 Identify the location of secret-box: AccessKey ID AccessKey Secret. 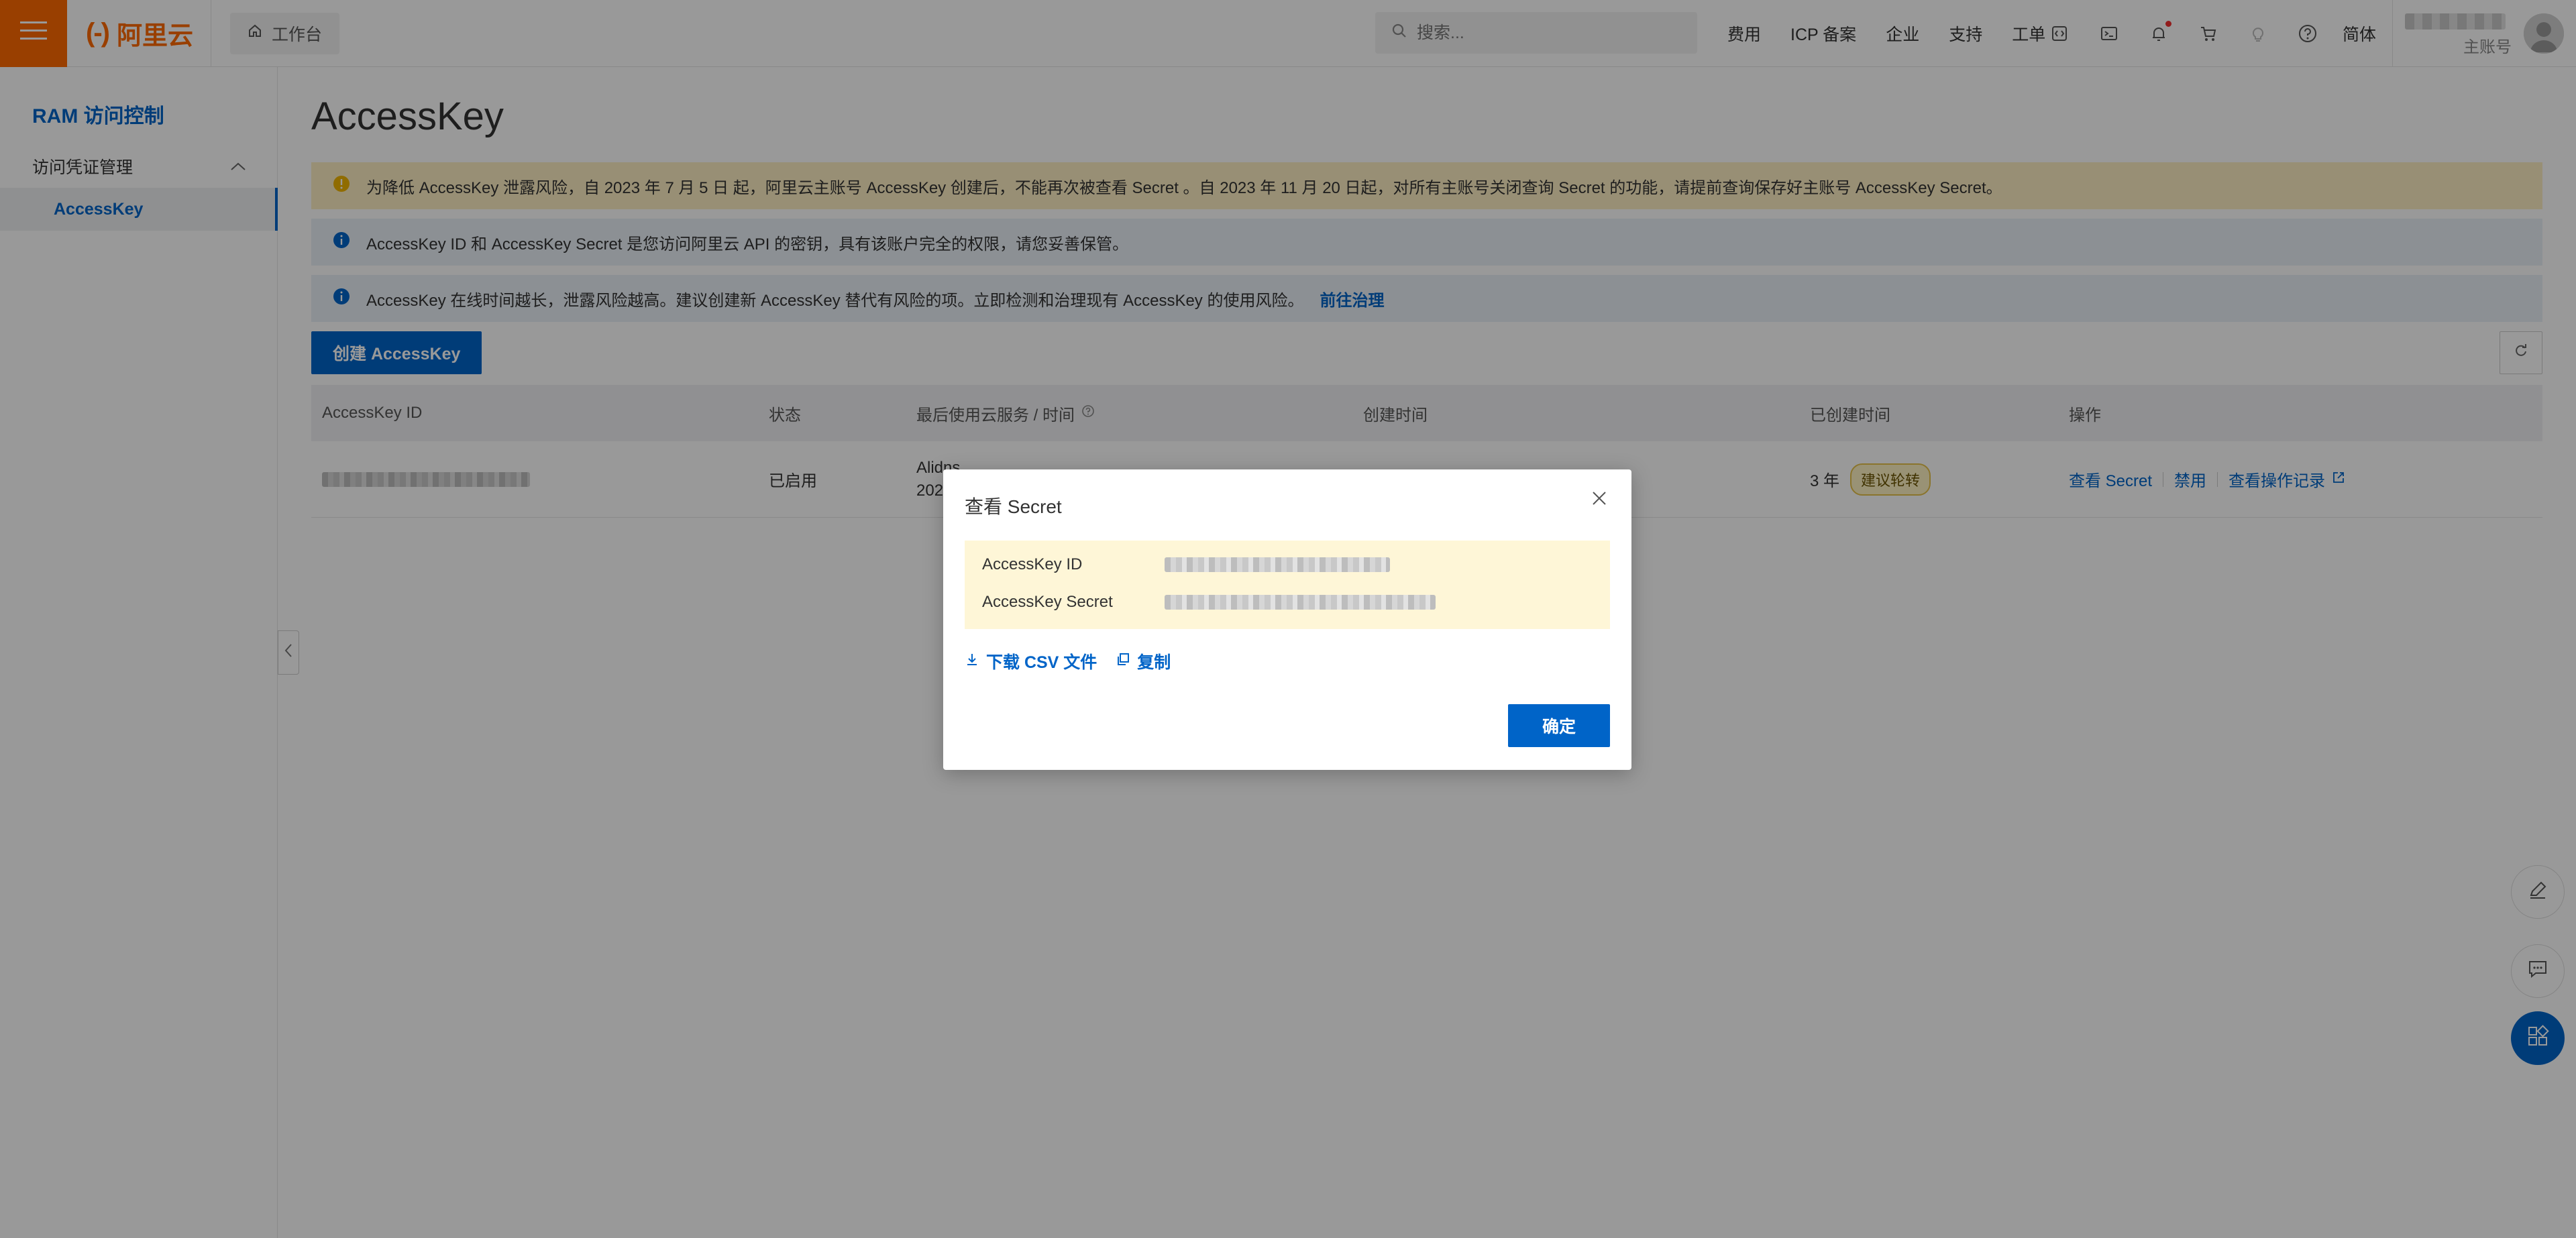
(1287, 585).